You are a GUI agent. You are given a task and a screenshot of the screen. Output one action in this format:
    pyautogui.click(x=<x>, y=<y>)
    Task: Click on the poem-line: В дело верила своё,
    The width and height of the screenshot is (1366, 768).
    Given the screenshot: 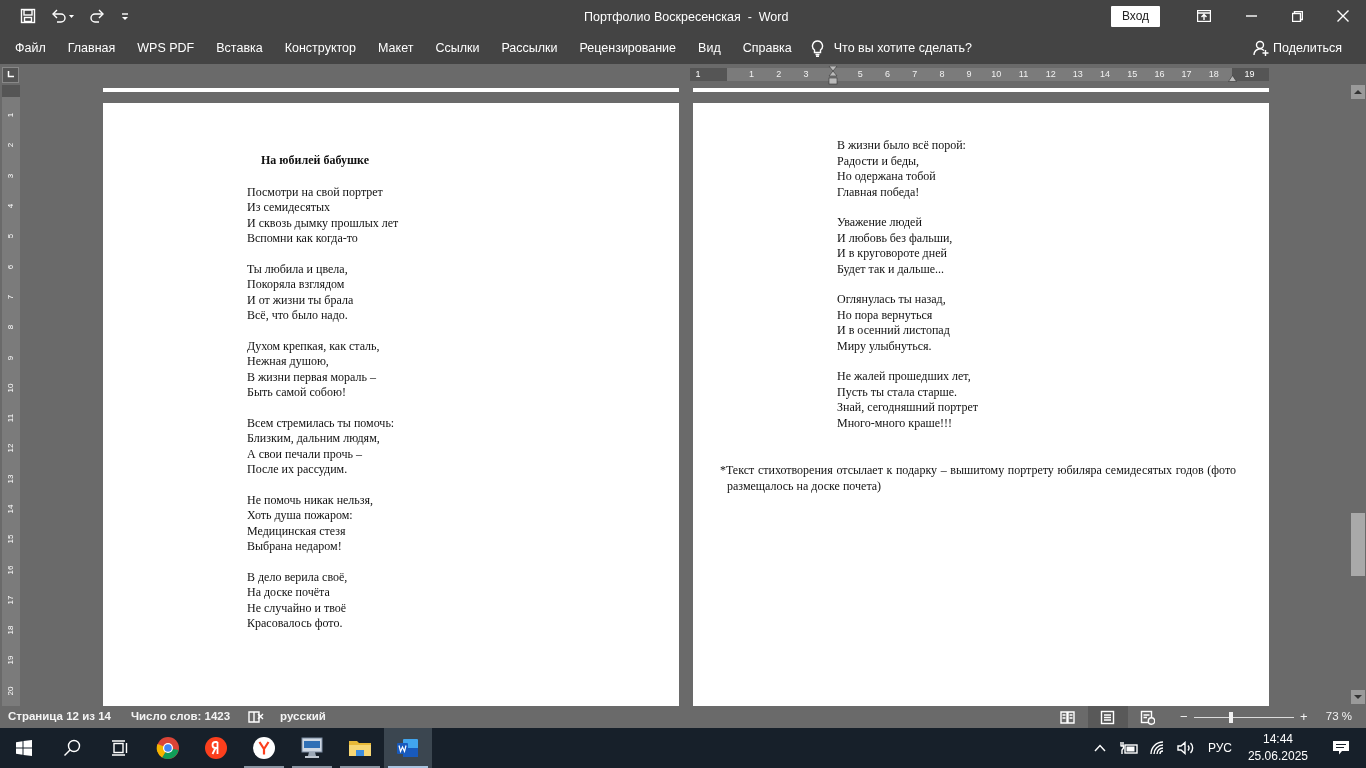 What is the action you would take?
    pyautogui.click(x=298, y=577)
    